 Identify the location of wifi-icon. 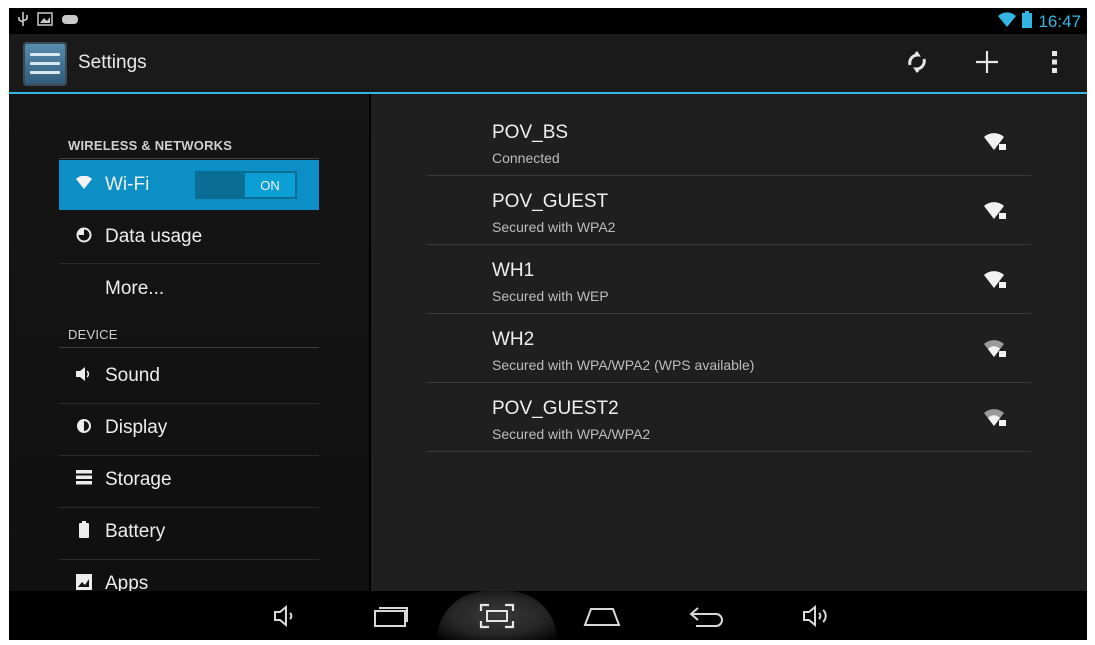
(84, 185).